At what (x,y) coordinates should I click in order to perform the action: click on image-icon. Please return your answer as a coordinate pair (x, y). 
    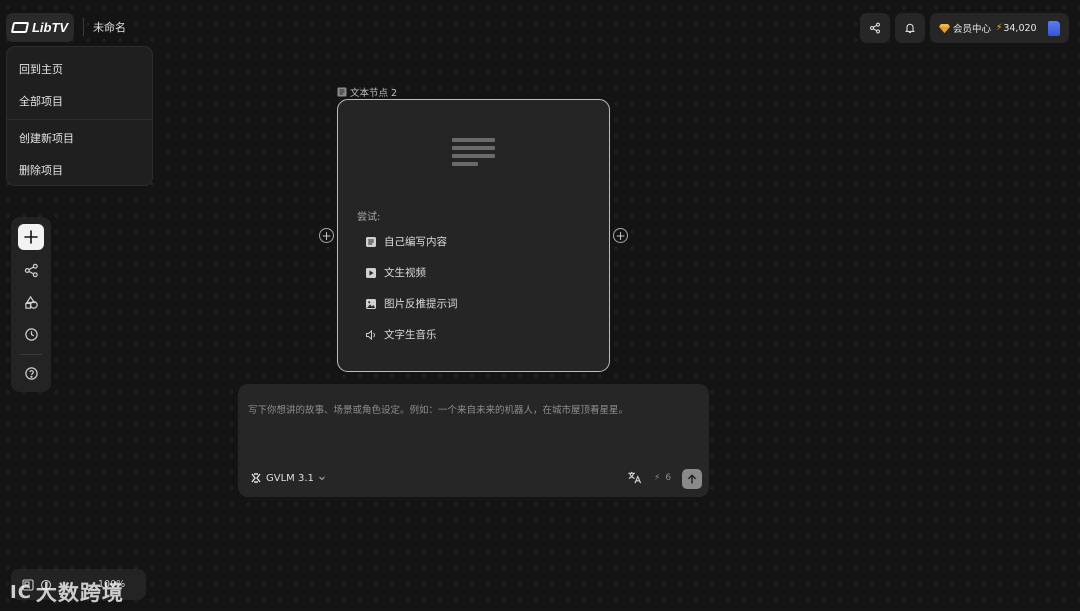
    Looking at the image, I should click on (371, 303).